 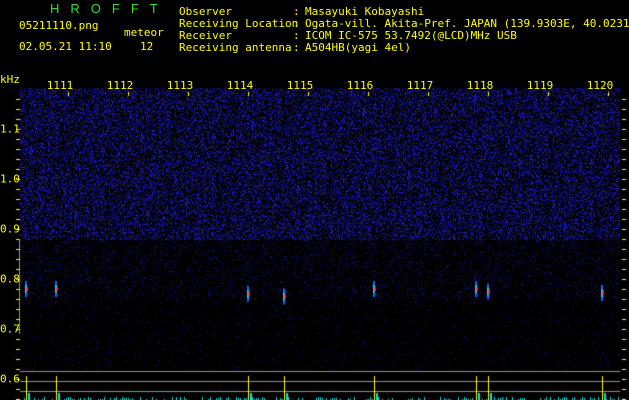 I want to click on info-value: A504HB(yagi 4el), so click(x=358, y=47).